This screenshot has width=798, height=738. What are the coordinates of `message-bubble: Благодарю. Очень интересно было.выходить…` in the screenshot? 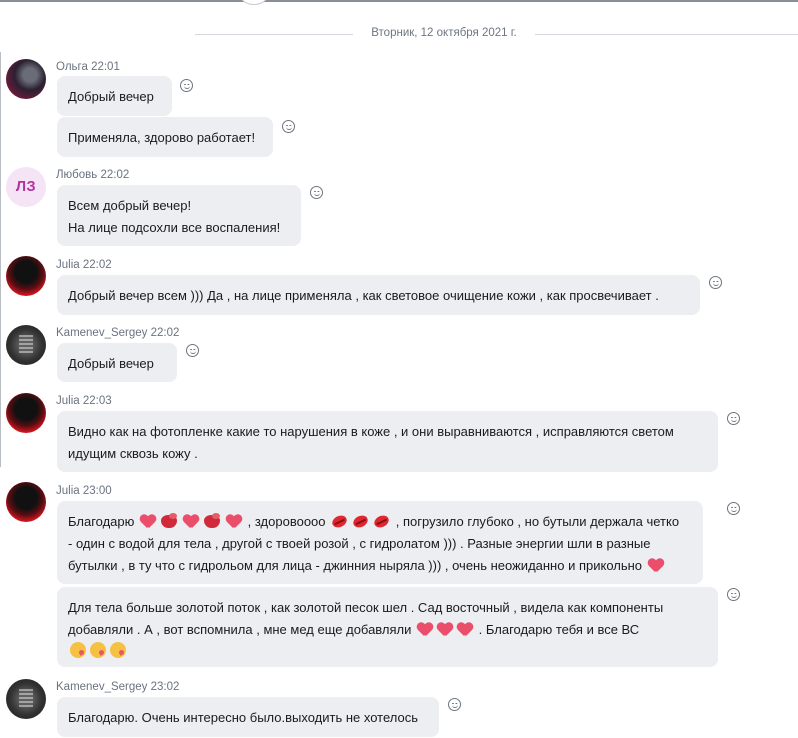 It's located at (248, 717).